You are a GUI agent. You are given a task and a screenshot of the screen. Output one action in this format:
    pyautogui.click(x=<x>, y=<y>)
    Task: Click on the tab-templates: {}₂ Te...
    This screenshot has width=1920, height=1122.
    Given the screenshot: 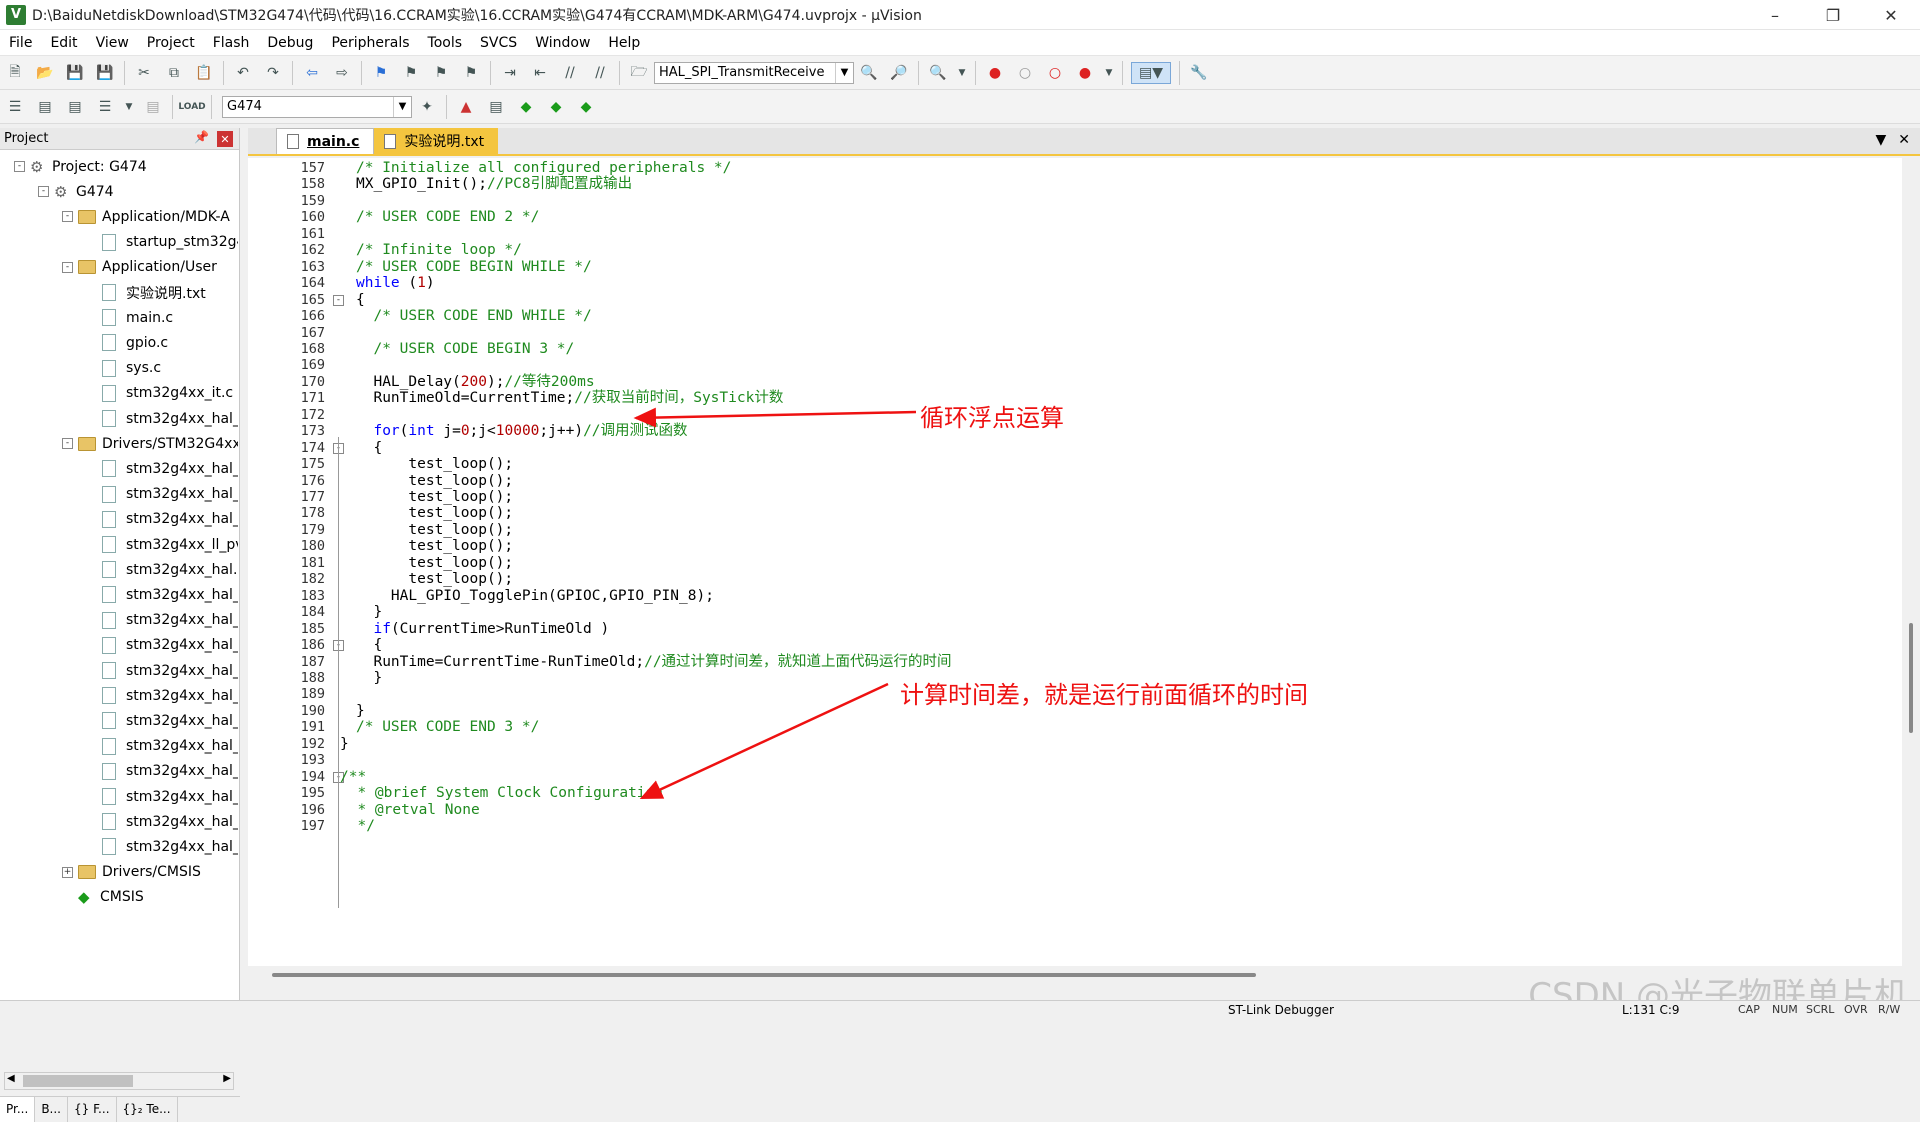 What is the action you would take?
    pyautogui.click(x=147, y=1109)
    